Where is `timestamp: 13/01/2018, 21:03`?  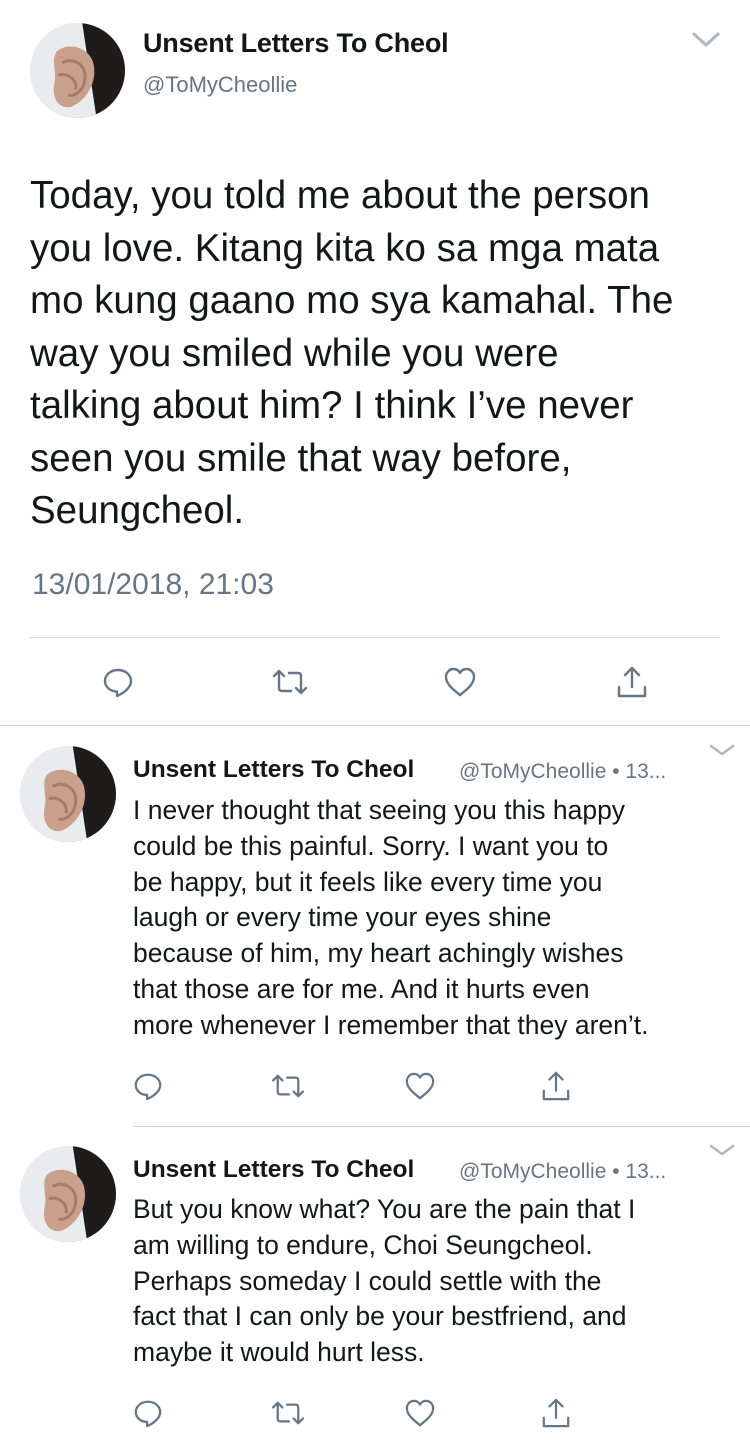
timestamp: 13/01/2018, 21:03 is located at coordinates (153, 585).